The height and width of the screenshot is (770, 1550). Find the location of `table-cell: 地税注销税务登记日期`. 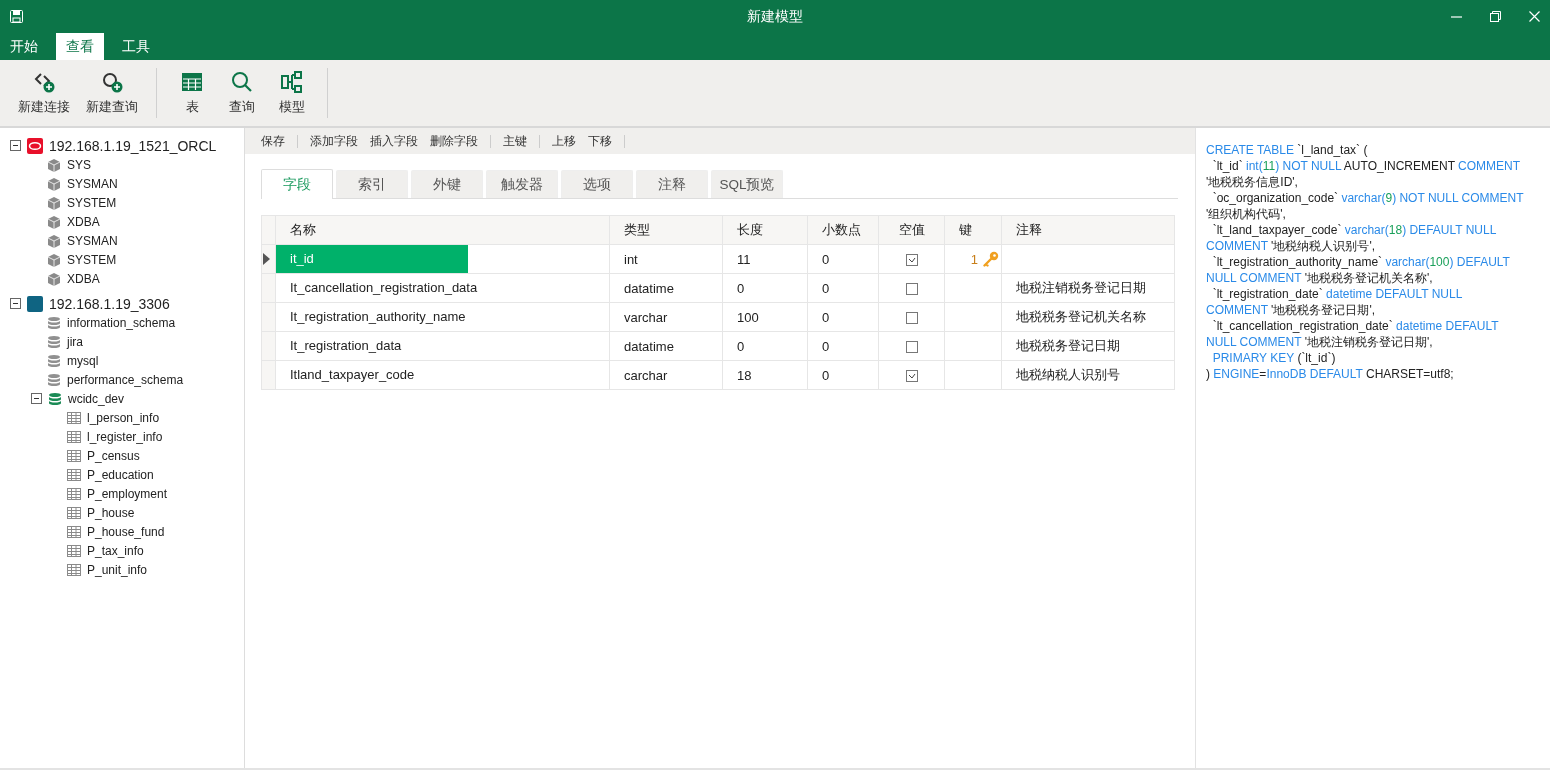

table-cell: 地税注销税务登记日期 is located at coordinates (1088, 288).